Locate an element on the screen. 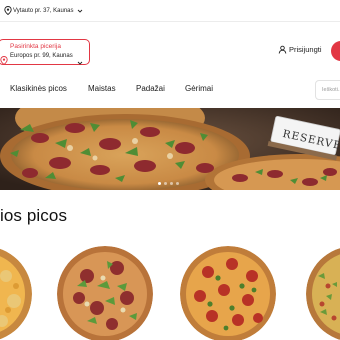 Image resolution: width=340 pixels, height=340 pixels. carousel-dots is located at coordinates (168, 183).